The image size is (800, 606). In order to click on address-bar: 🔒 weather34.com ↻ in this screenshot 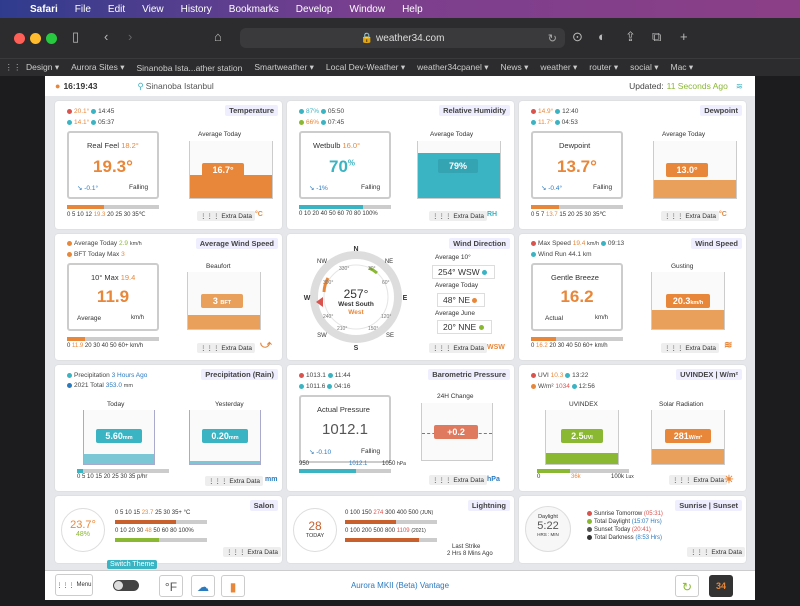, I will do `click(402, 38)`.